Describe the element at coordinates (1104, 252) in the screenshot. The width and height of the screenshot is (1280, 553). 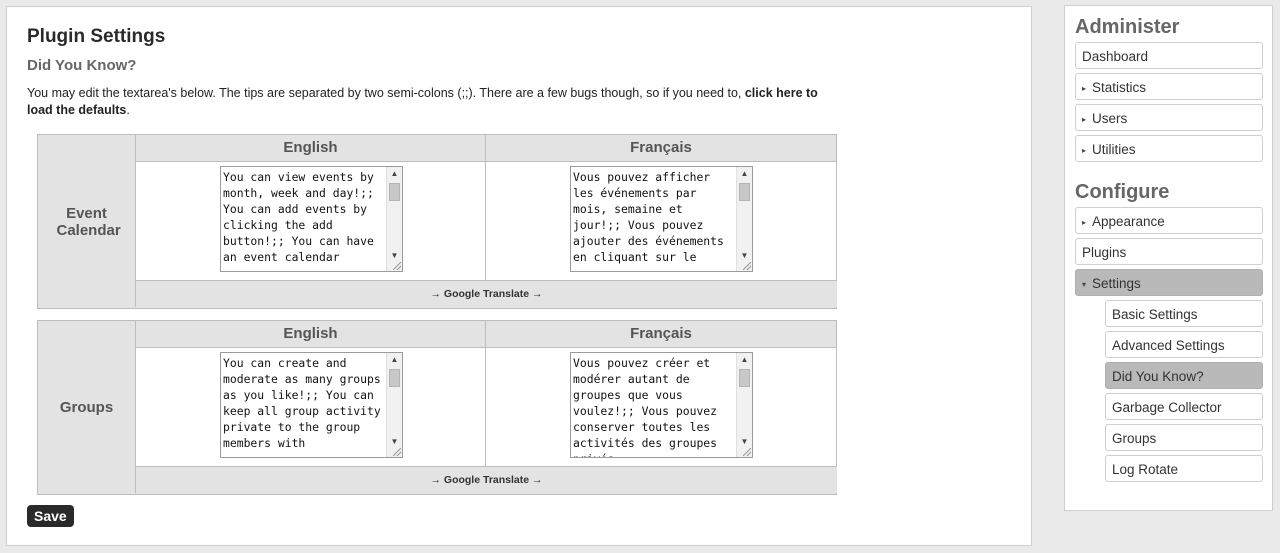
I see `sidebar-item-label: Plugins` at that location.